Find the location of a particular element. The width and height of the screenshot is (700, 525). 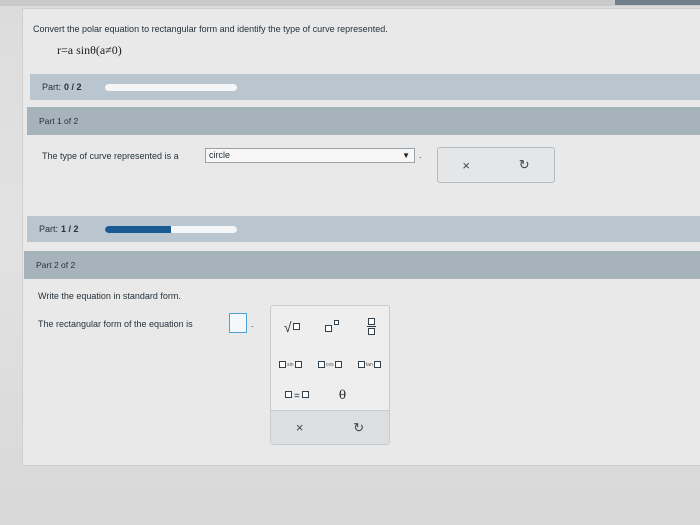

top-bar-accent is located at coordinates (657, 2).